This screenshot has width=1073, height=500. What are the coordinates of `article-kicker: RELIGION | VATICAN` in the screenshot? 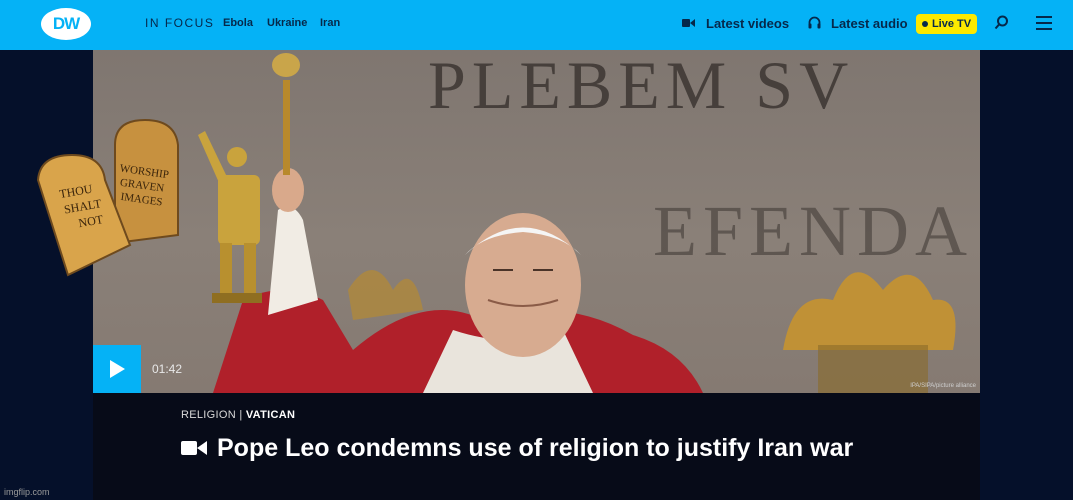 It's located at (238, 415).